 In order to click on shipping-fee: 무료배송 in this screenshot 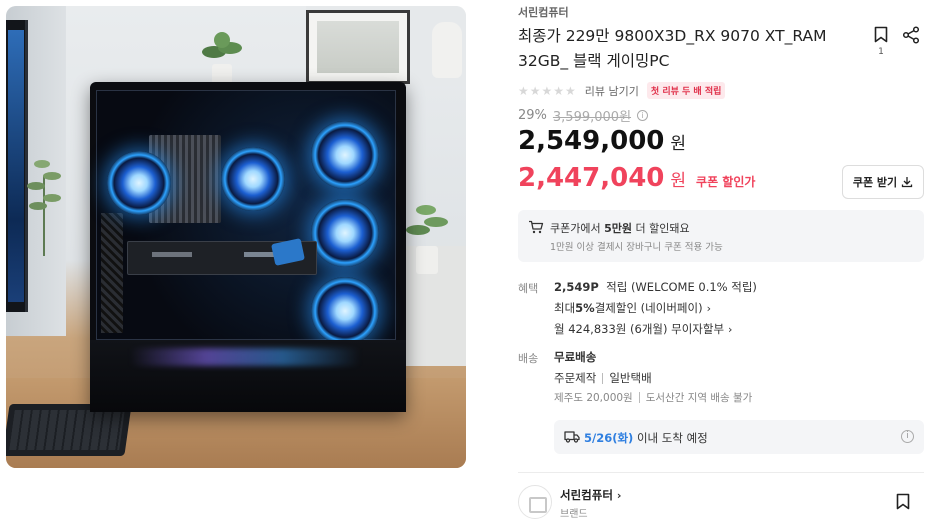, I will do `click(575, 357)`.